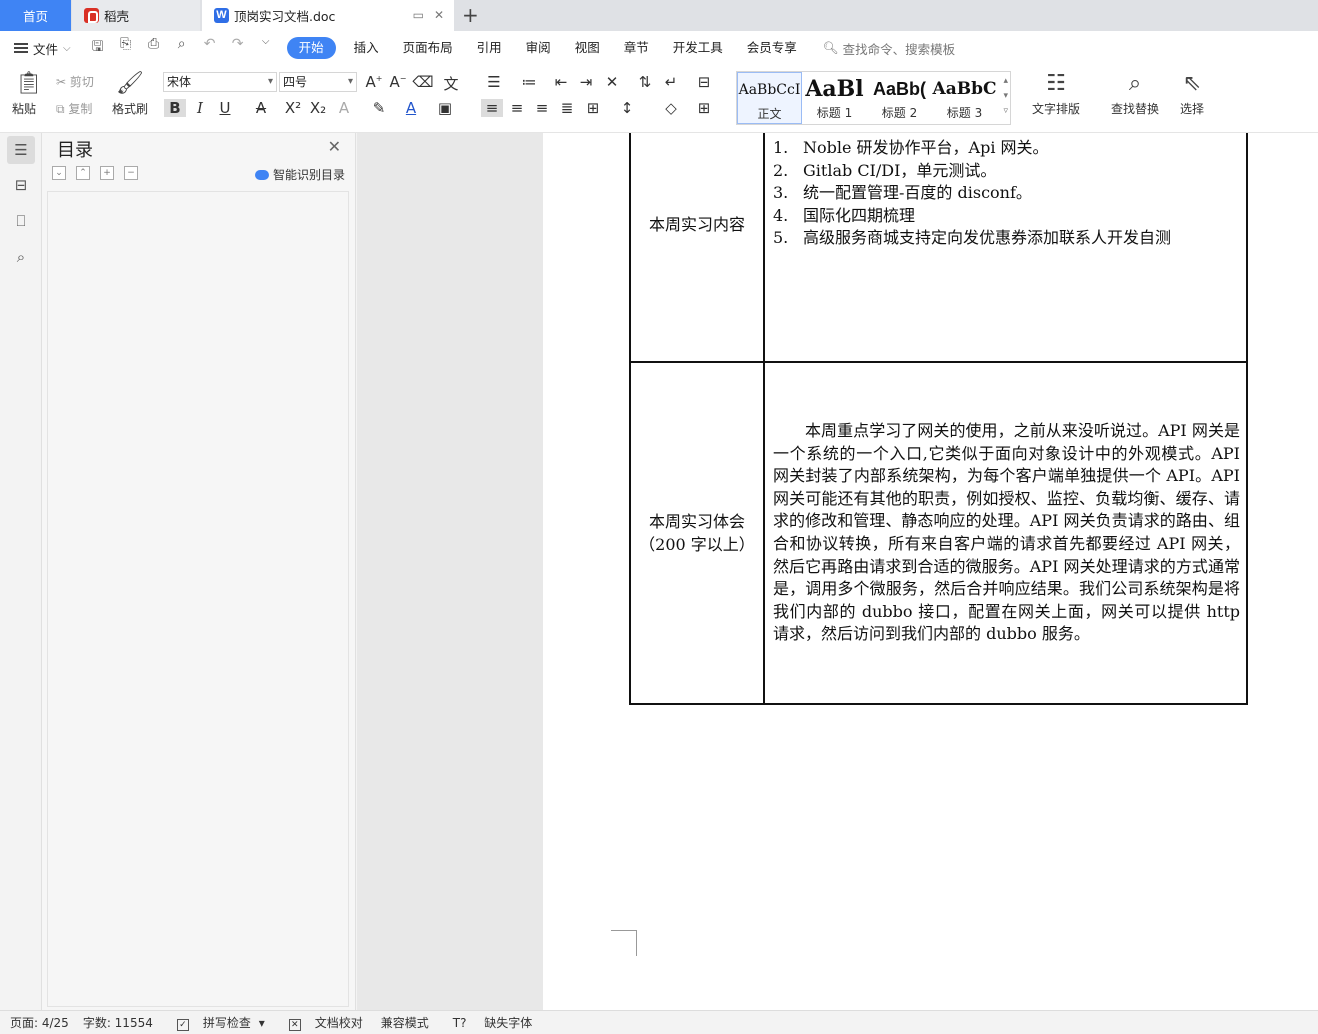 This screenshot has height=1034, width=1318. I want to click on command-search: 🔍︎ 查找命令、搜索模板, so click(889, 48).